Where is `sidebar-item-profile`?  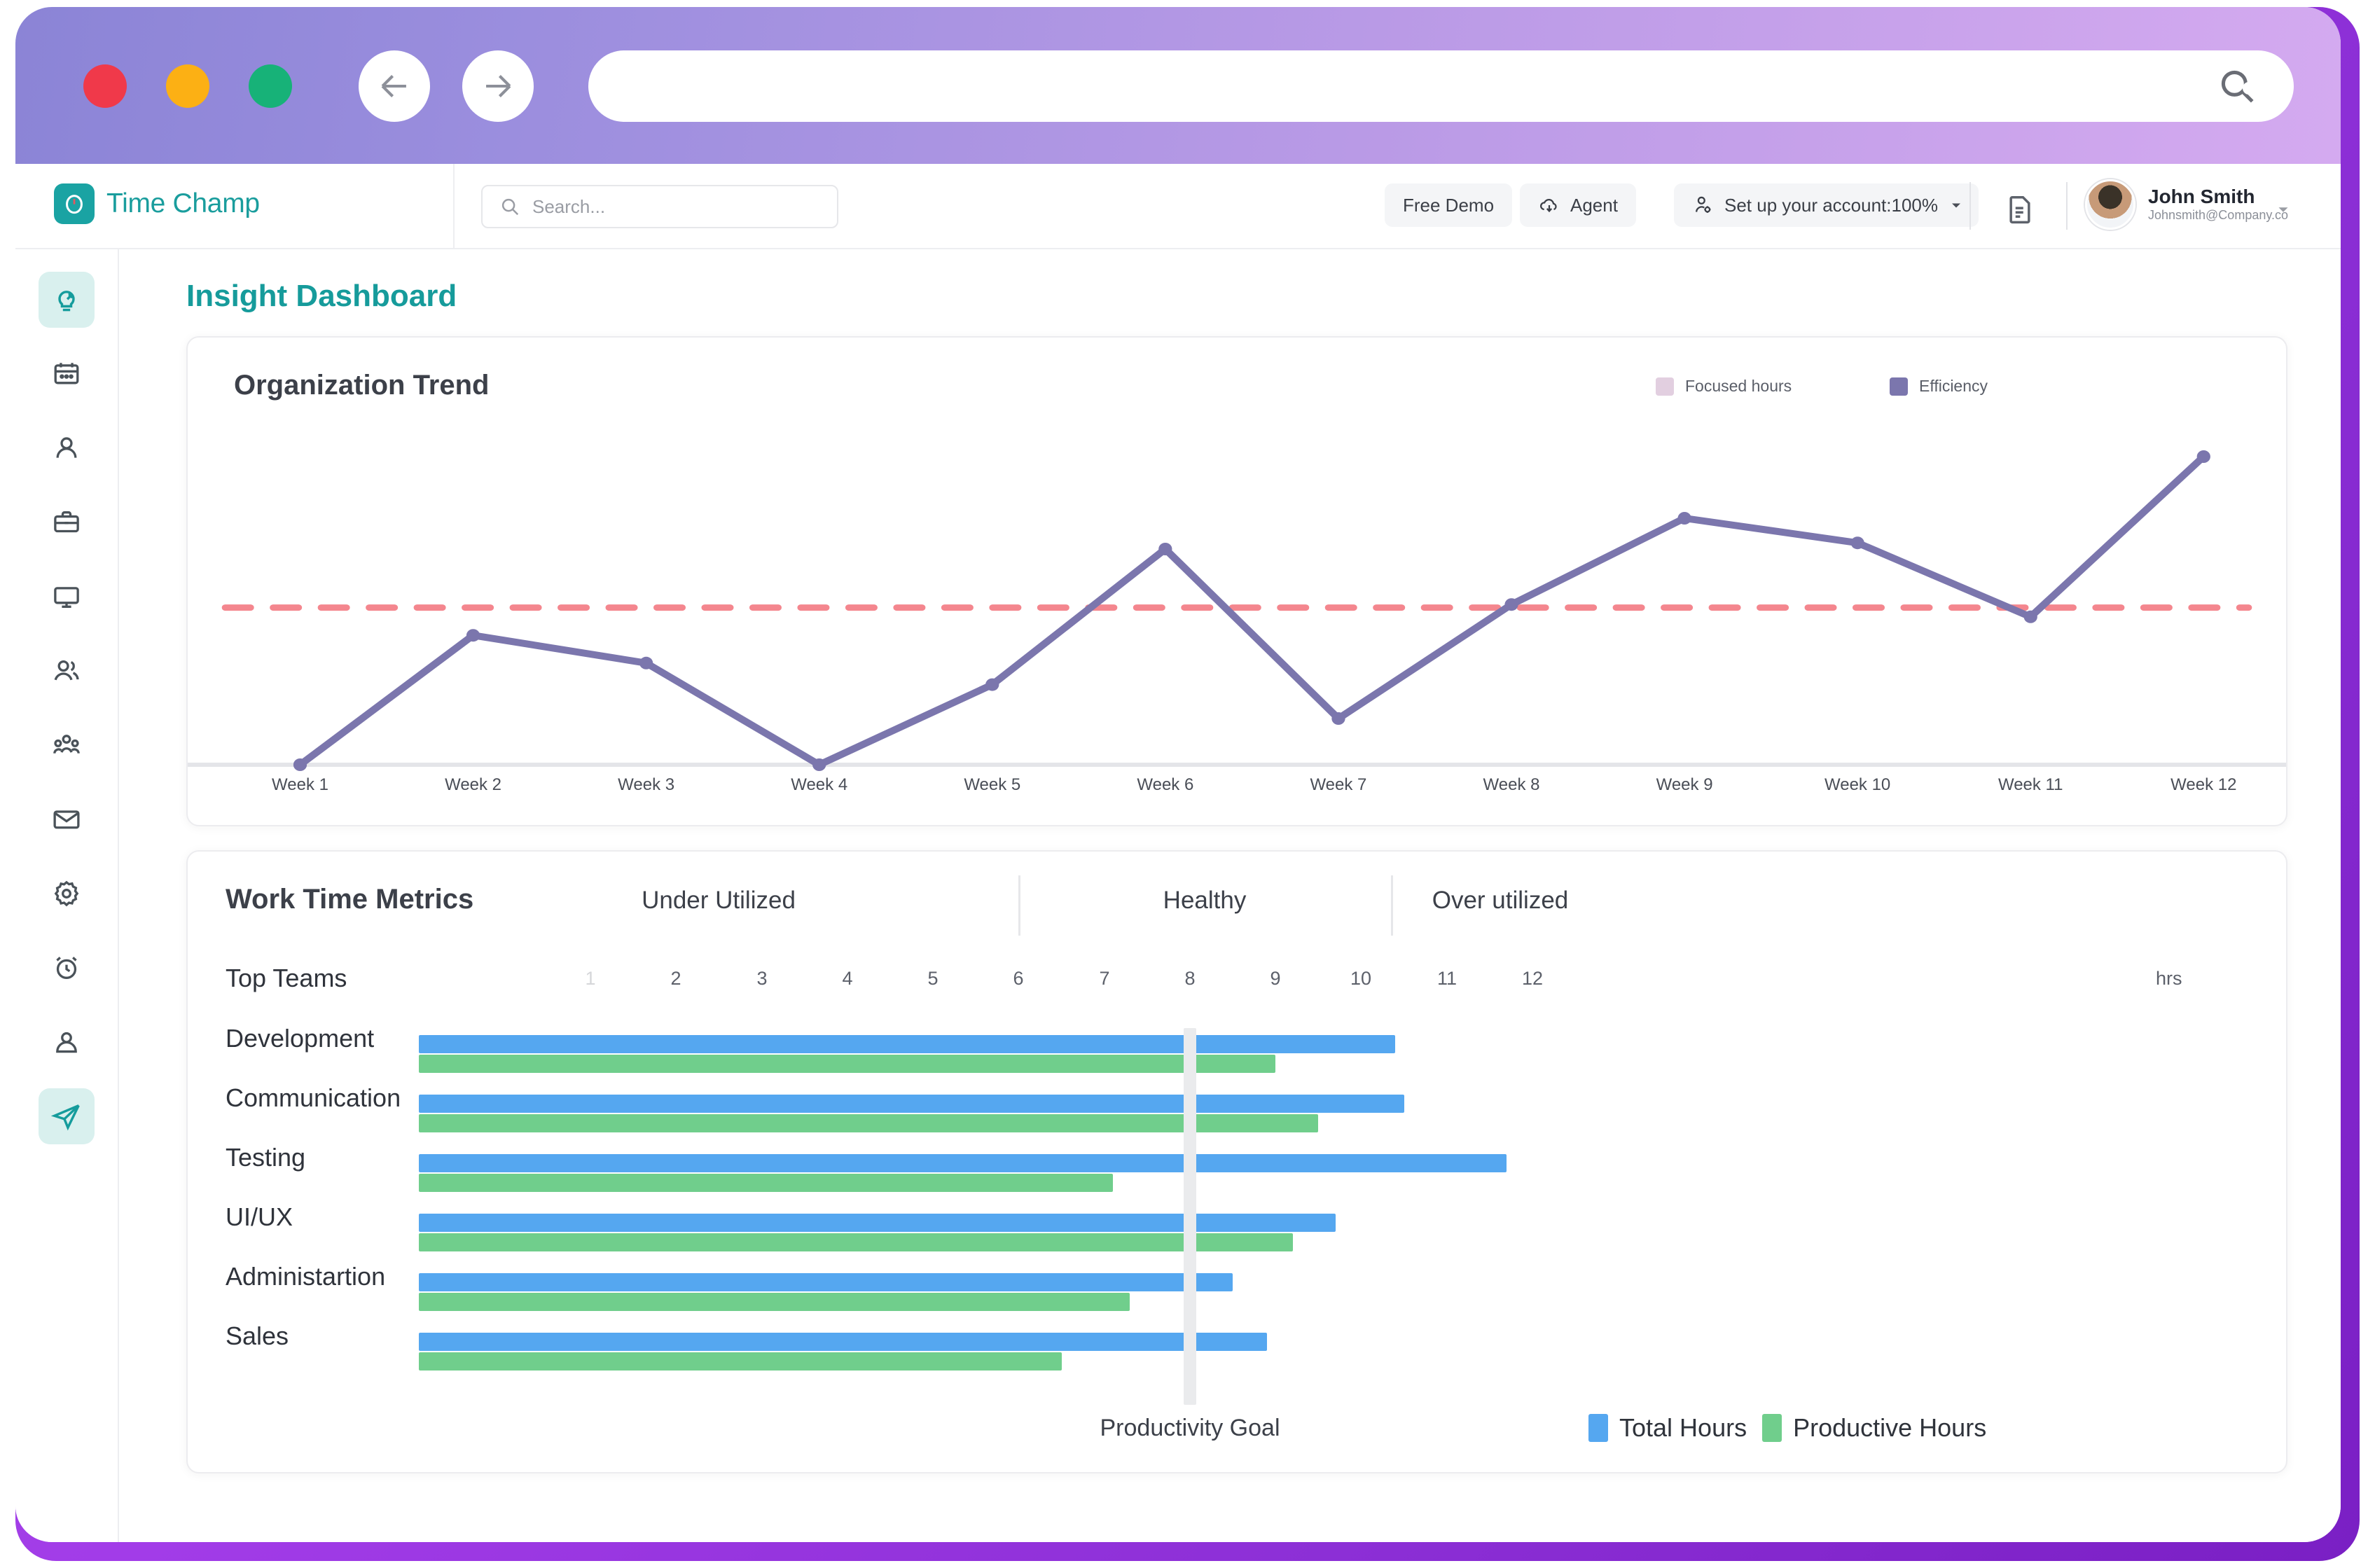 sidebar-item-profile is located at coordinates (67, 448).